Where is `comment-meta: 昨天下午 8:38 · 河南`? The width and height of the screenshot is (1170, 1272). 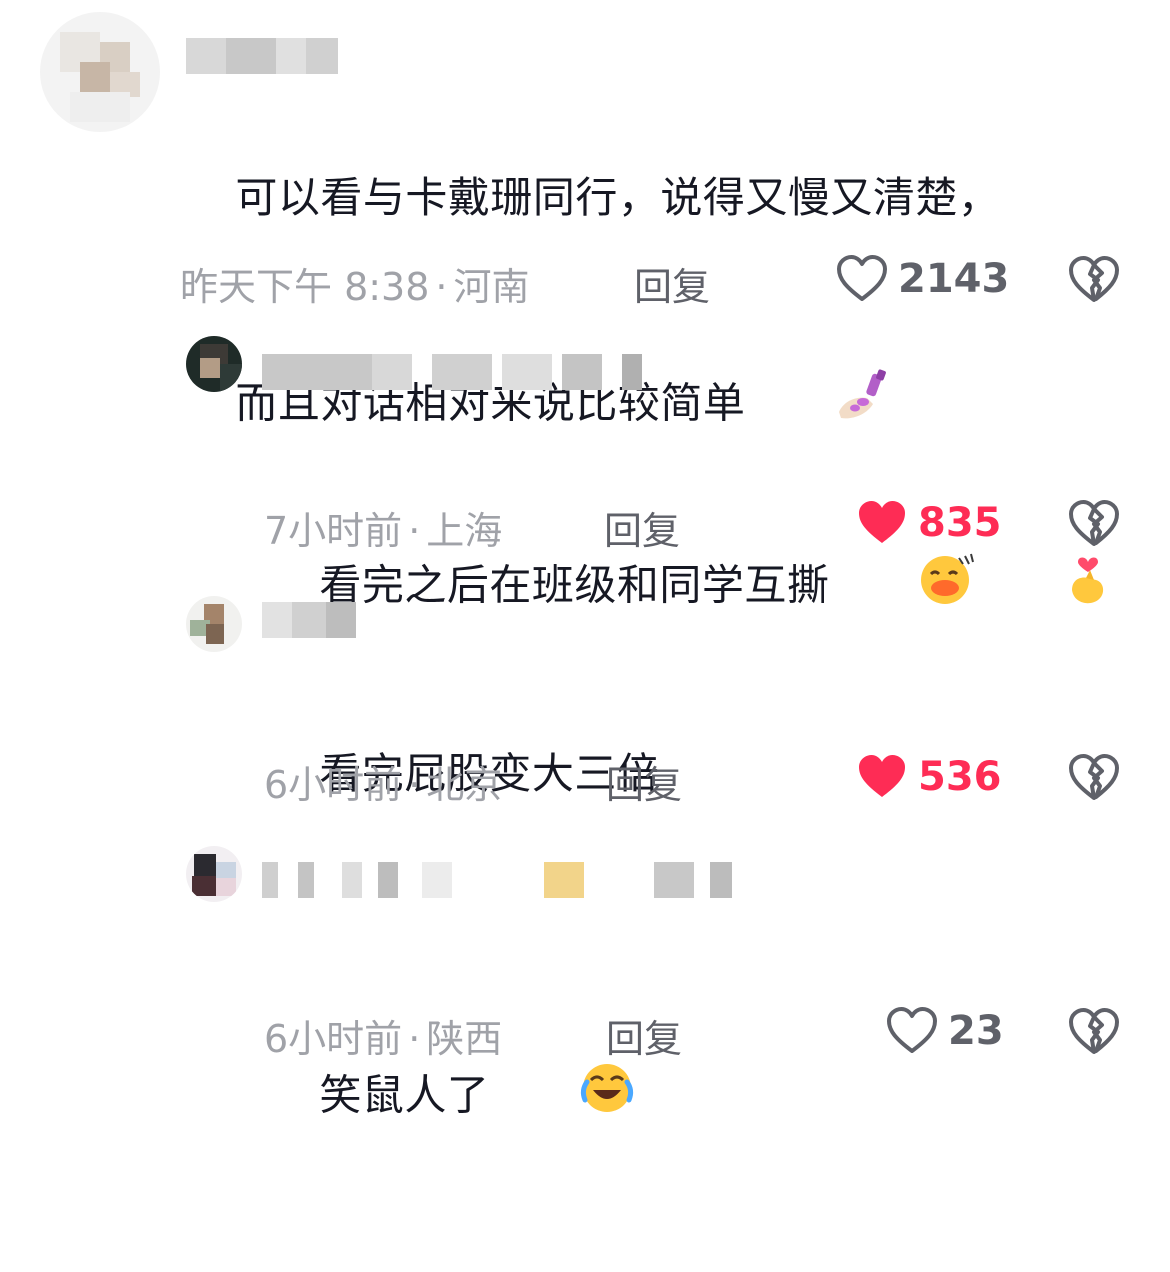 comment-meta: 昨天下午 8:38 · 河南 is located at coordinates (355, 283).